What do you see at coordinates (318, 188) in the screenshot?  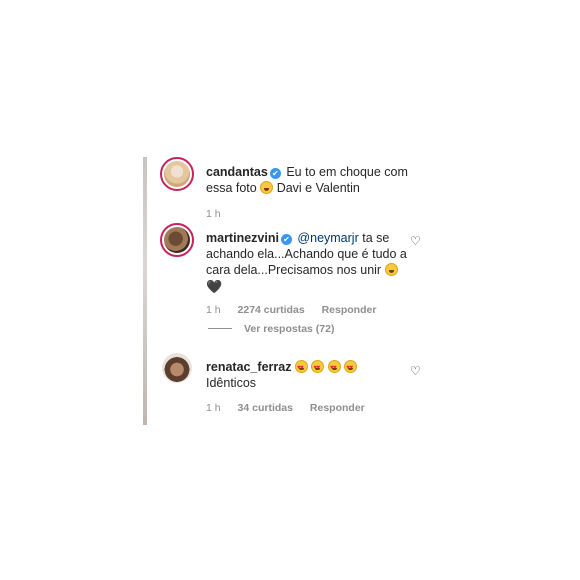 I see `comment-text-after: Davi e Valentin` at bounding box center [318, 188].